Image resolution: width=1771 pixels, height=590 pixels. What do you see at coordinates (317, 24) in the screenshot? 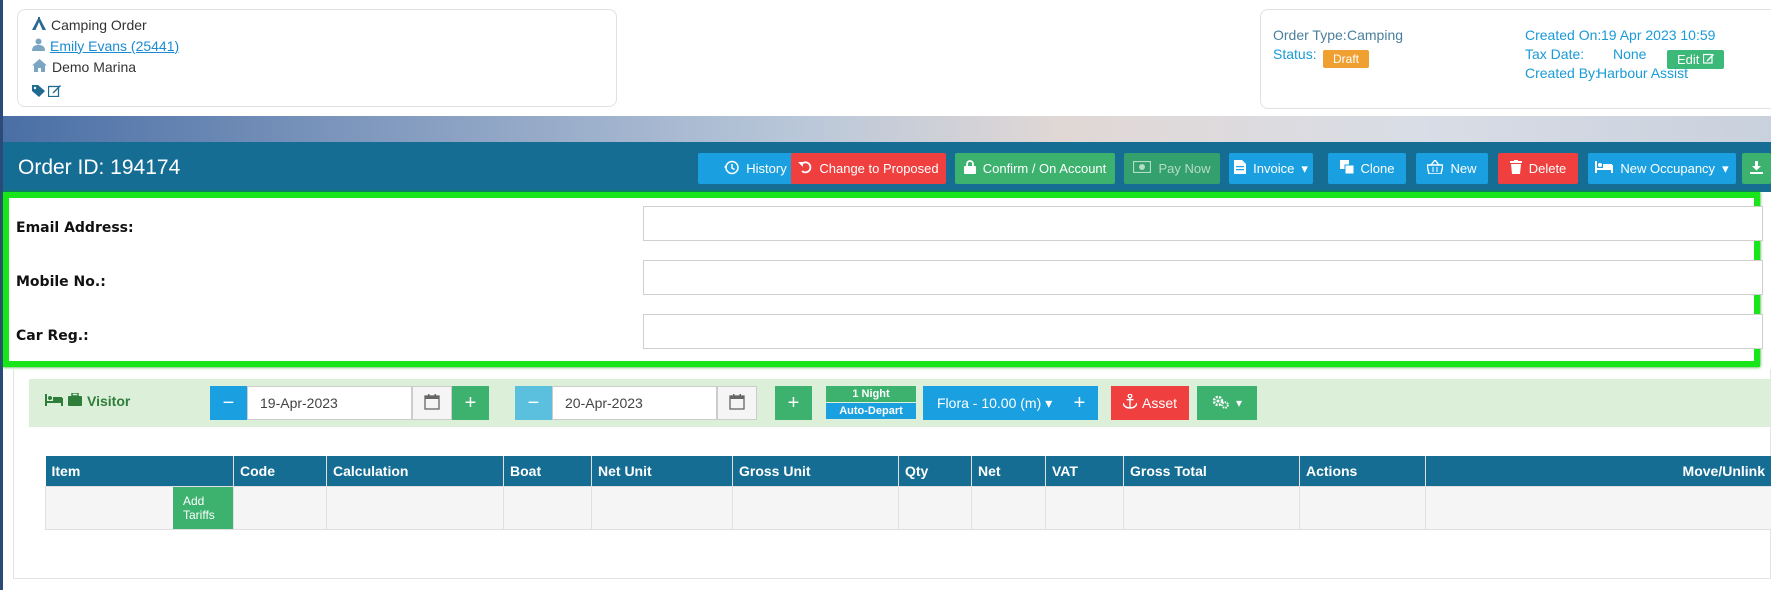
I see `order-title-line: Camping Order` at bounding box center [317, 24].